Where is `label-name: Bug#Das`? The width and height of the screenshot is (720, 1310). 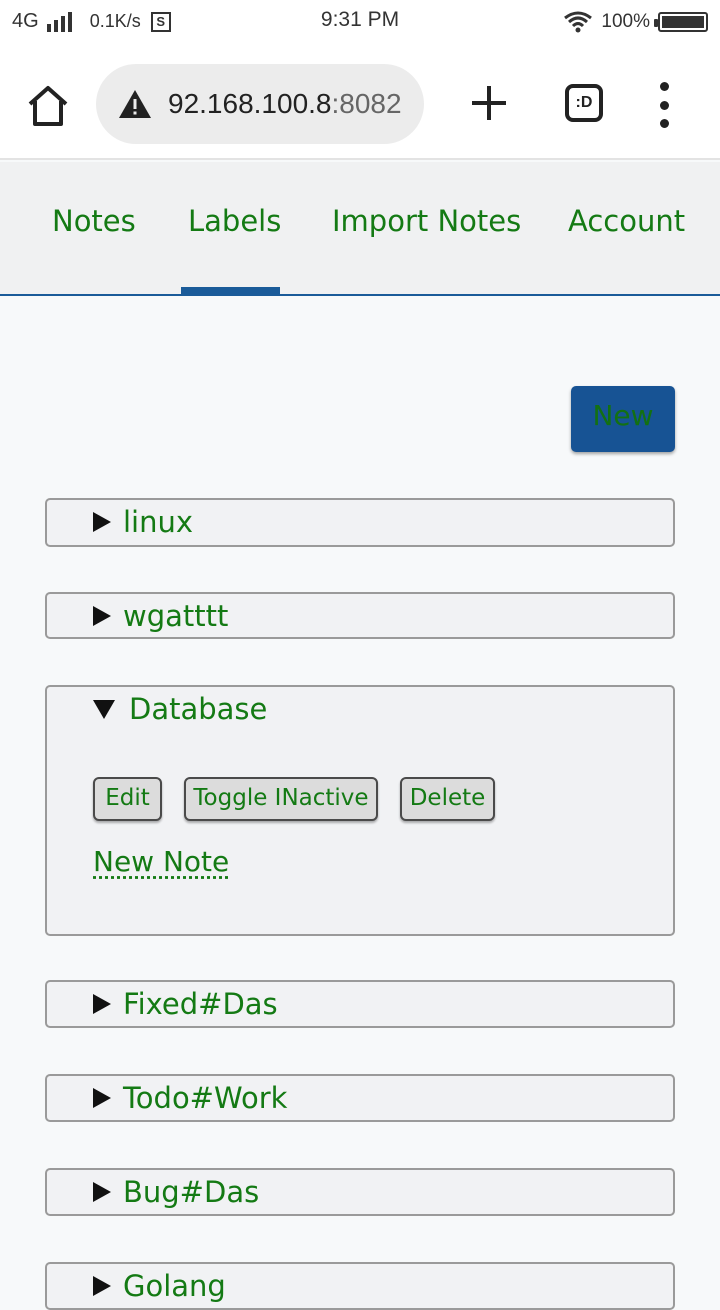
label-name: Bug#Das is located at coordinates (191, 1192).